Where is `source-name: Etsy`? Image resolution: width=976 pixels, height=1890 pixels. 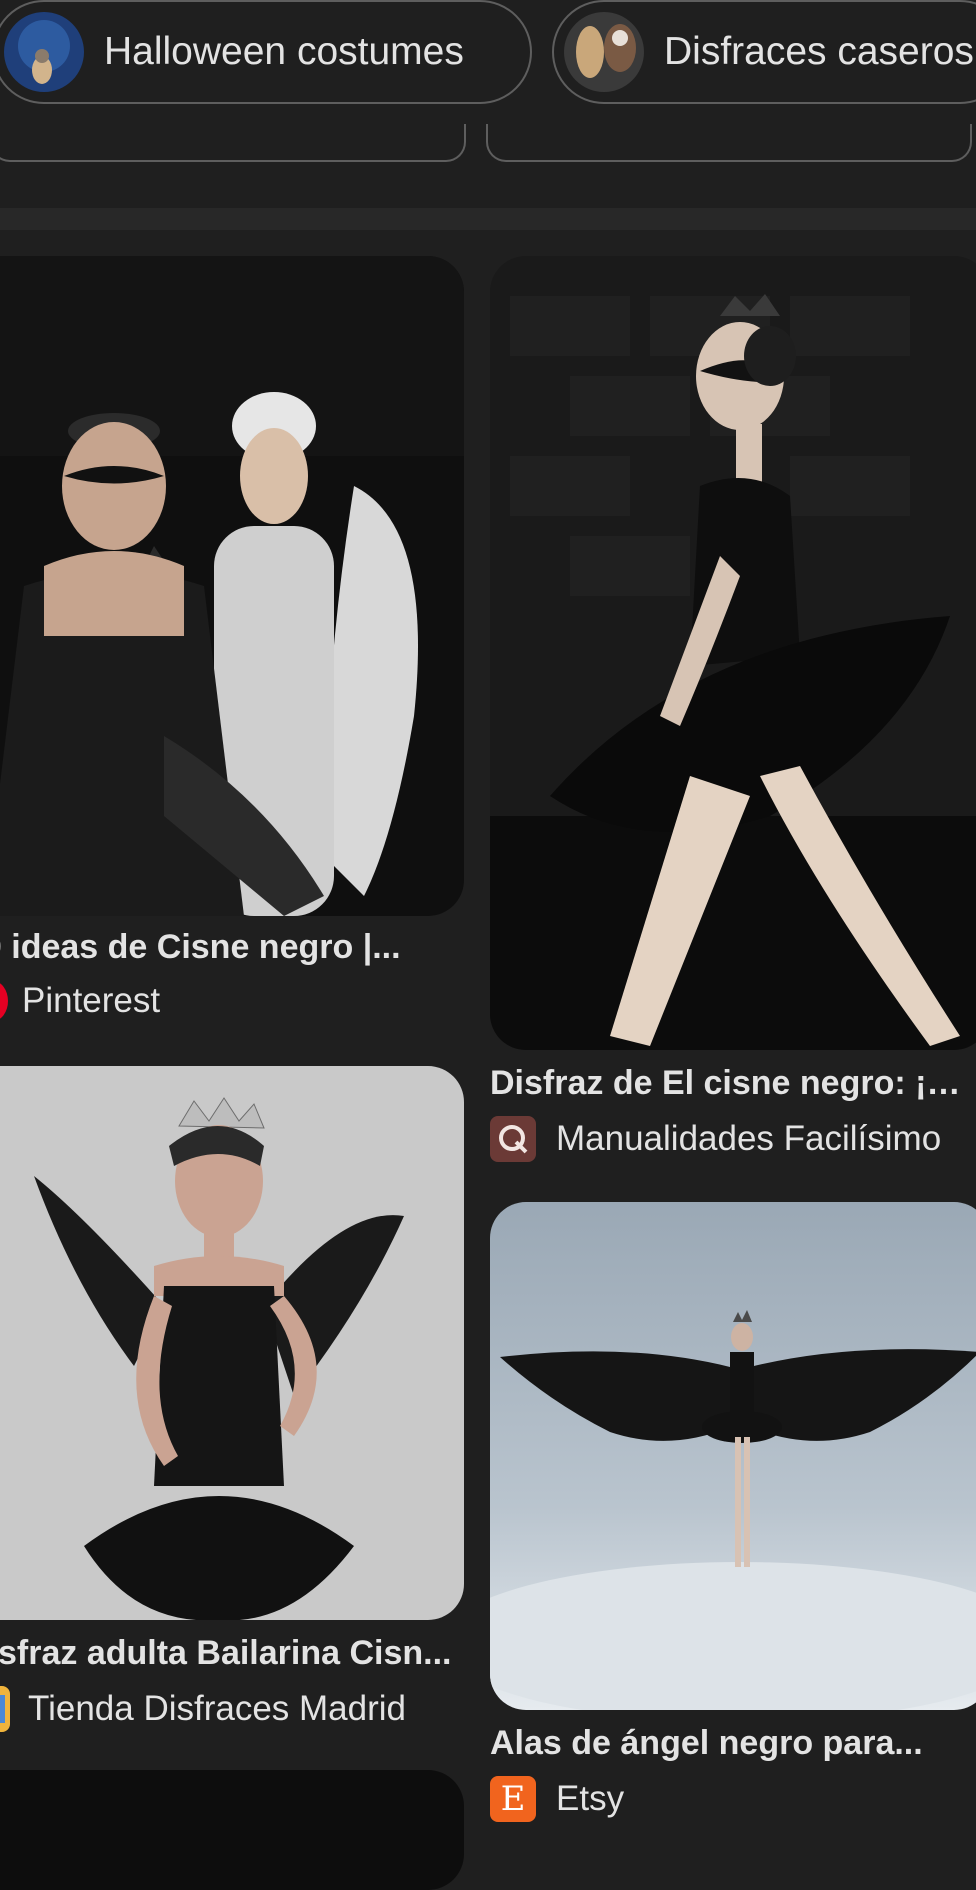 source-name: Etsy is located at coordinates (590, 1798).